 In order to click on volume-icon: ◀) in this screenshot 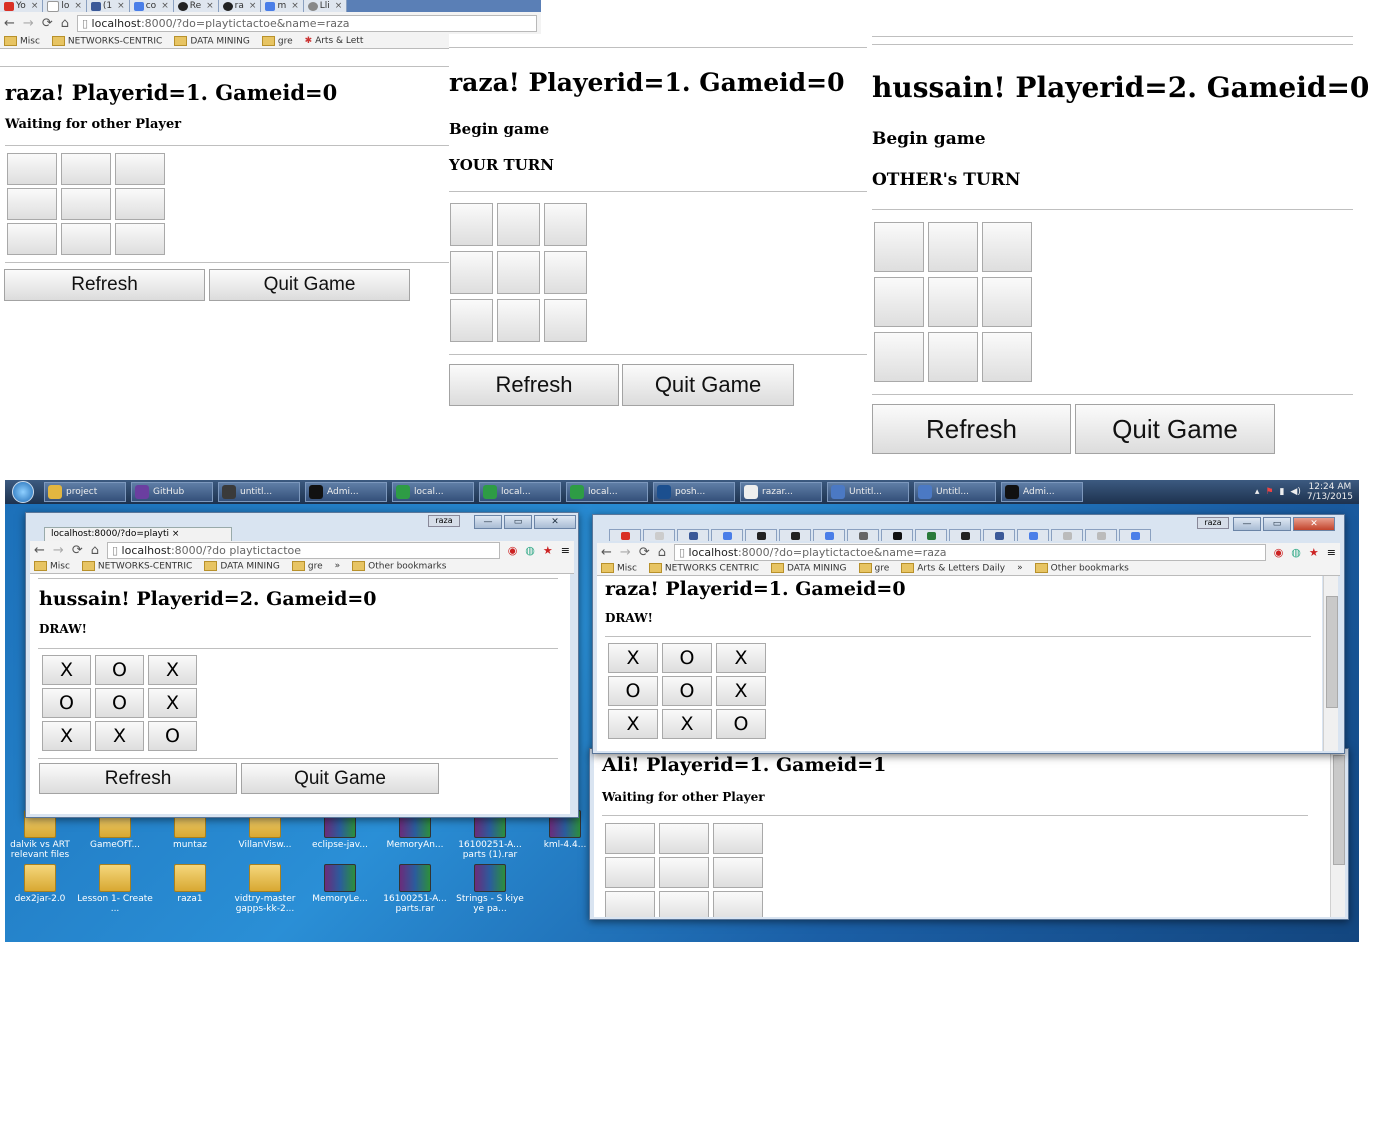, I will do `click(1295, 492)`.